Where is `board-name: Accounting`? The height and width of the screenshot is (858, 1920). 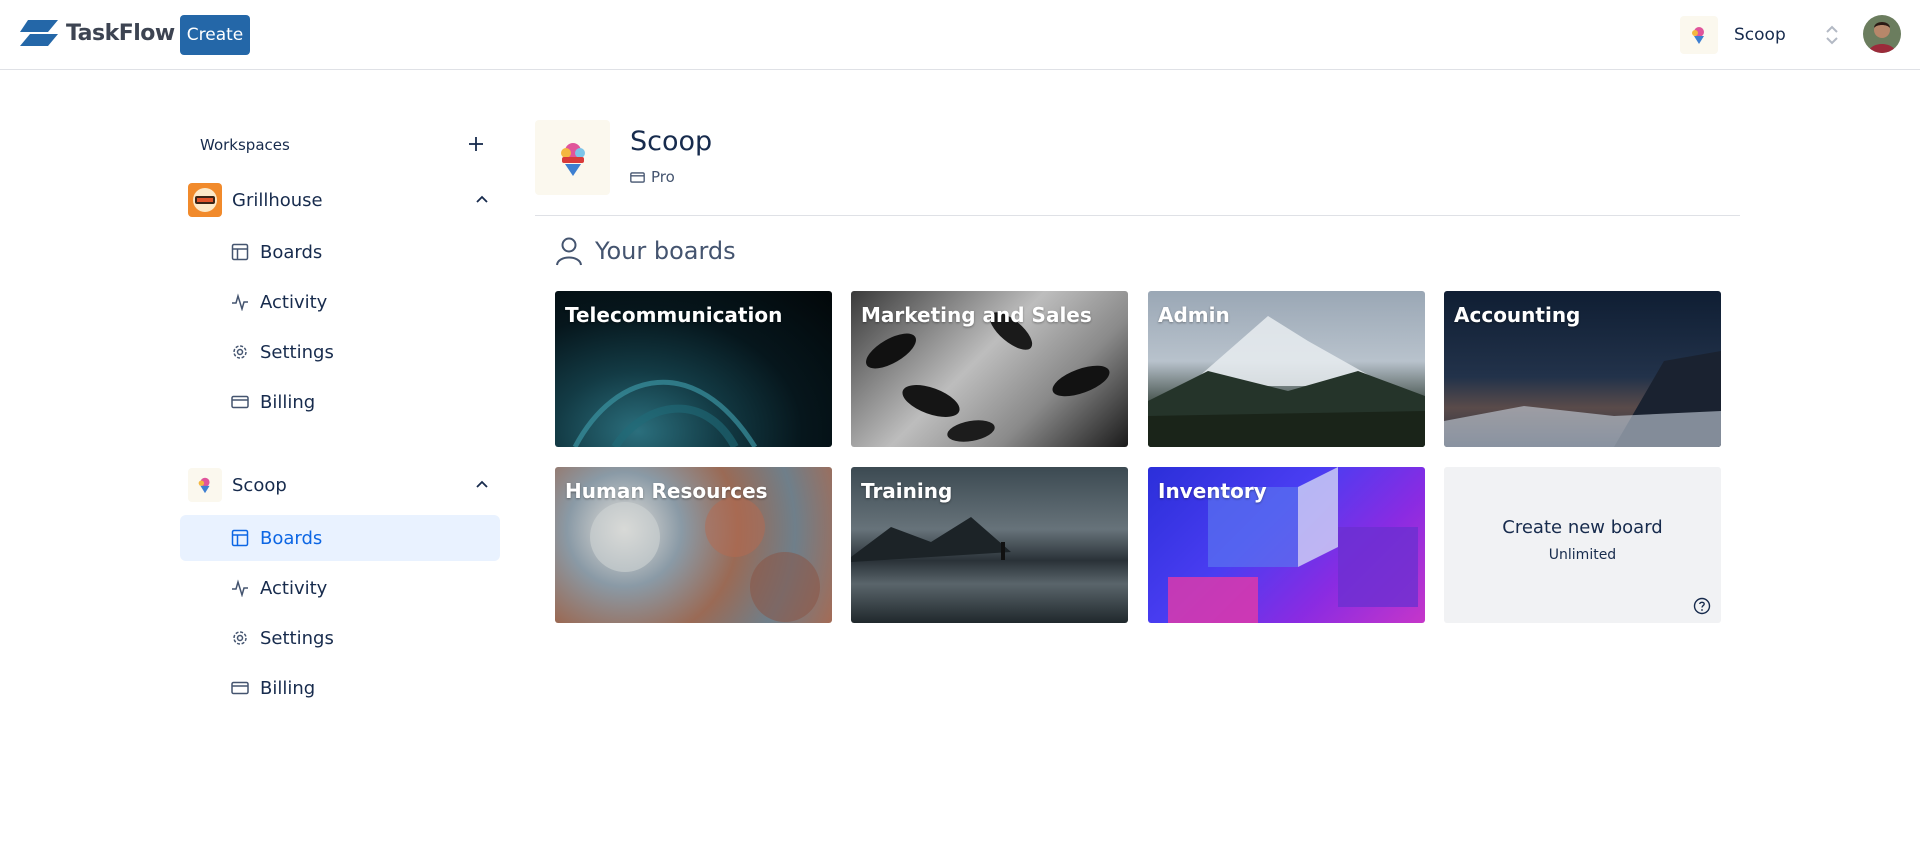
board-name: Accounting is located at coordinates (1517, 315).